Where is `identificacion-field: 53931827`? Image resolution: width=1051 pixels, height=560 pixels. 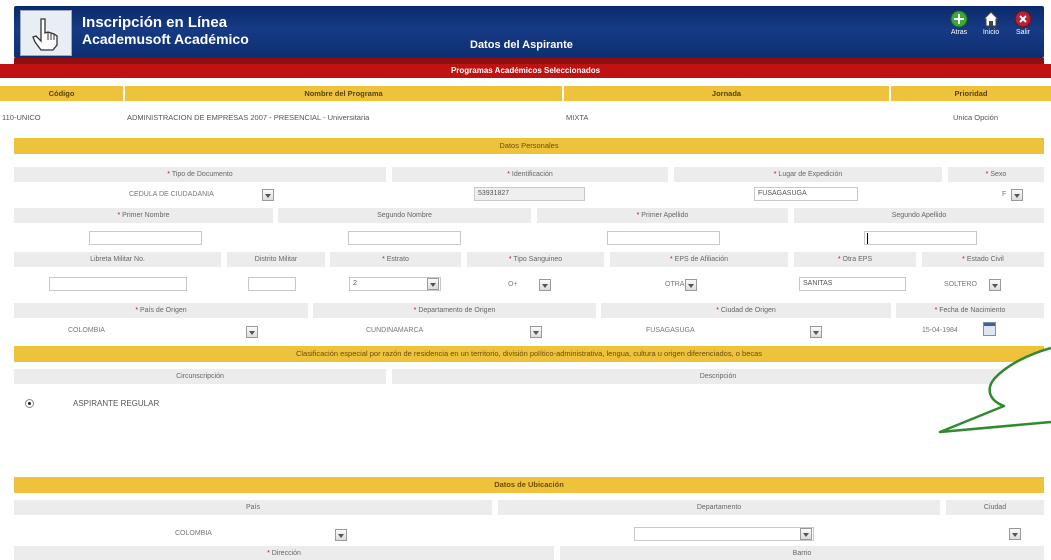 identificacion-field: 53931827 is located at coordinates (529, 194).